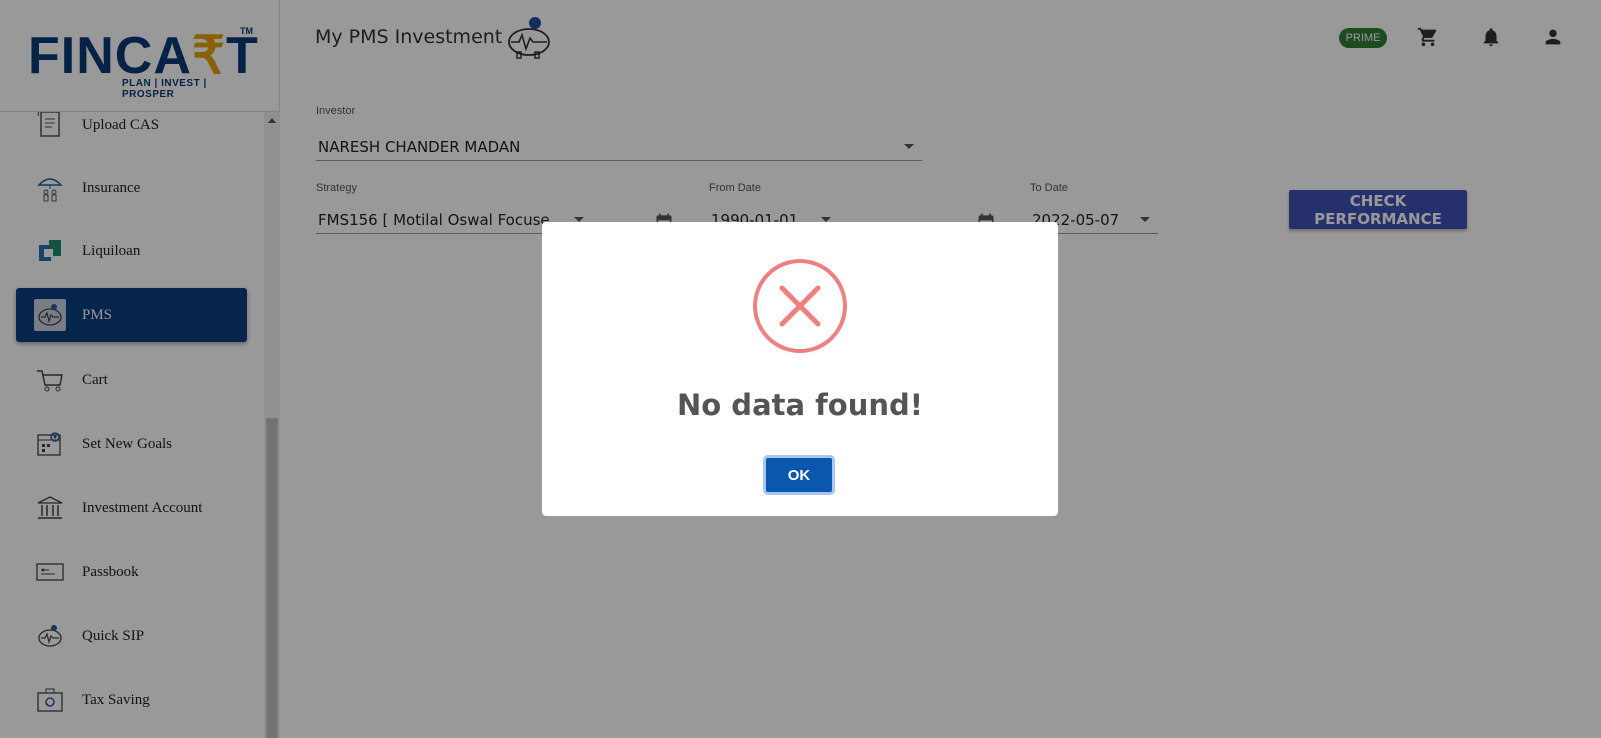 This screenshot has height=738, width=1601. Describe the element at coordinates (799, 475) in the screenshot. I see `ok-button: OK` at that location.